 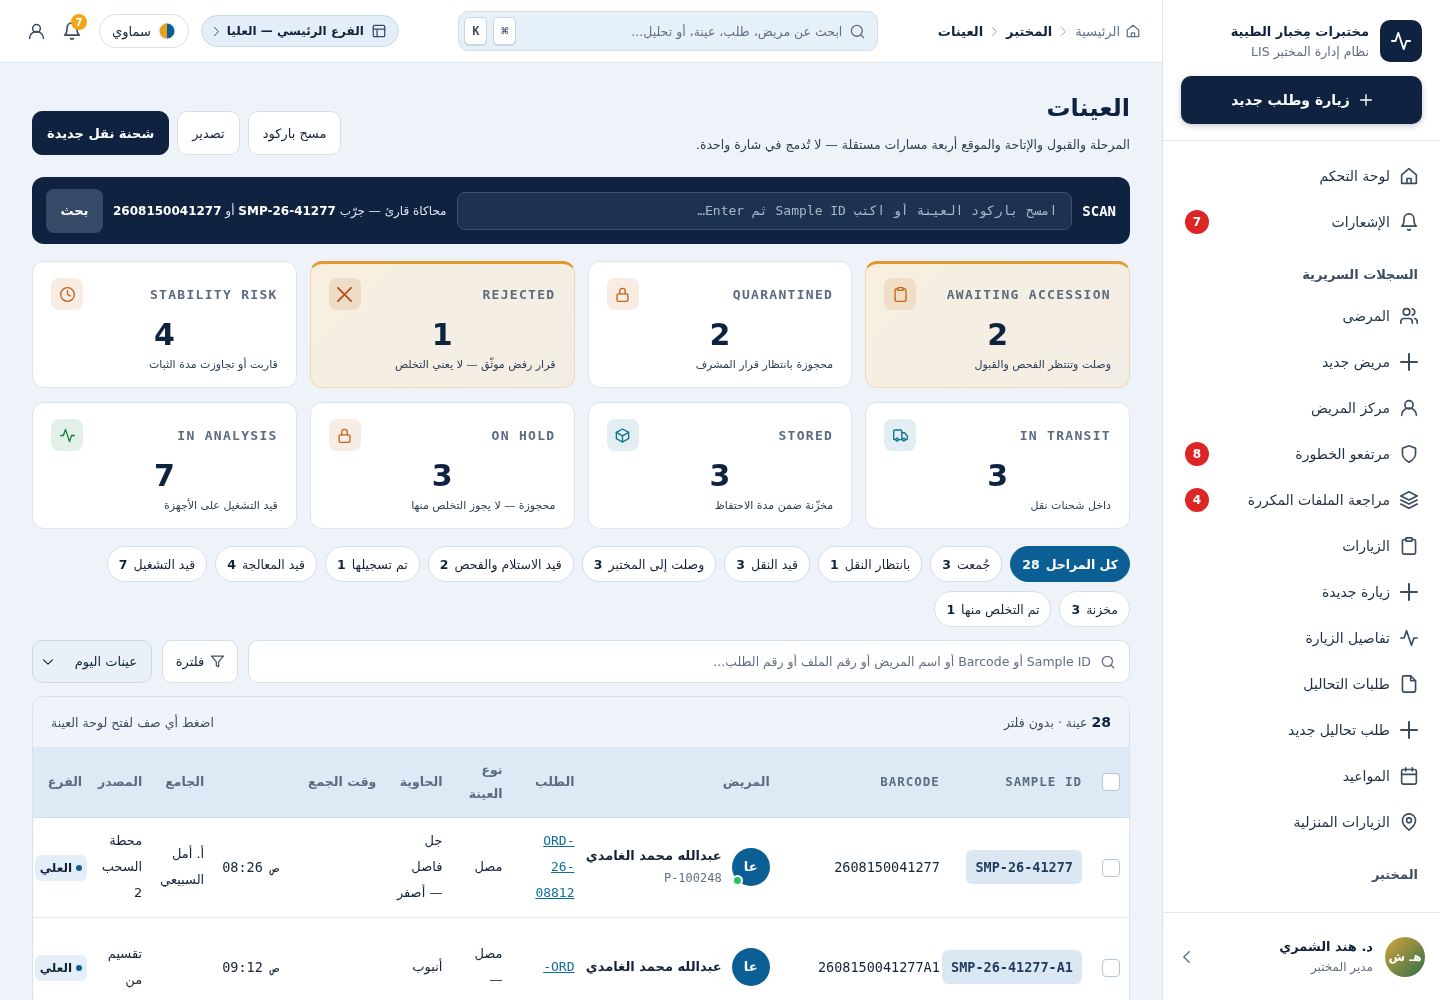 What do you see at coordinates (1301, 730) in the screenshot?
I see `nav-item: طلب تحاليل جديد` at bounding box center [1301, 730].